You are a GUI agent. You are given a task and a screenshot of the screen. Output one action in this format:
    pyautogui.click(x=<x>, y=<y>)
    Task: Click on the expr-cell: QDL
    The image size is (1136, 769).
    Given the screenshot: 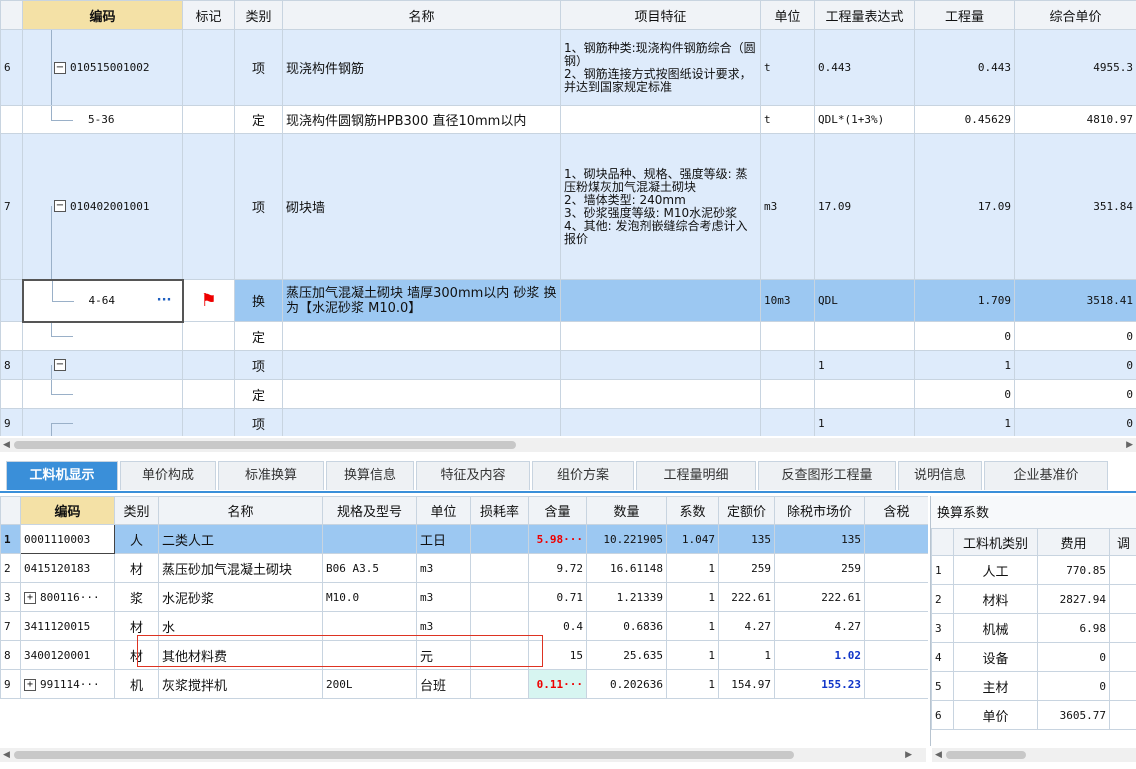 What is the action you would take?
    pyautogui.click(x=864, y=300)
    